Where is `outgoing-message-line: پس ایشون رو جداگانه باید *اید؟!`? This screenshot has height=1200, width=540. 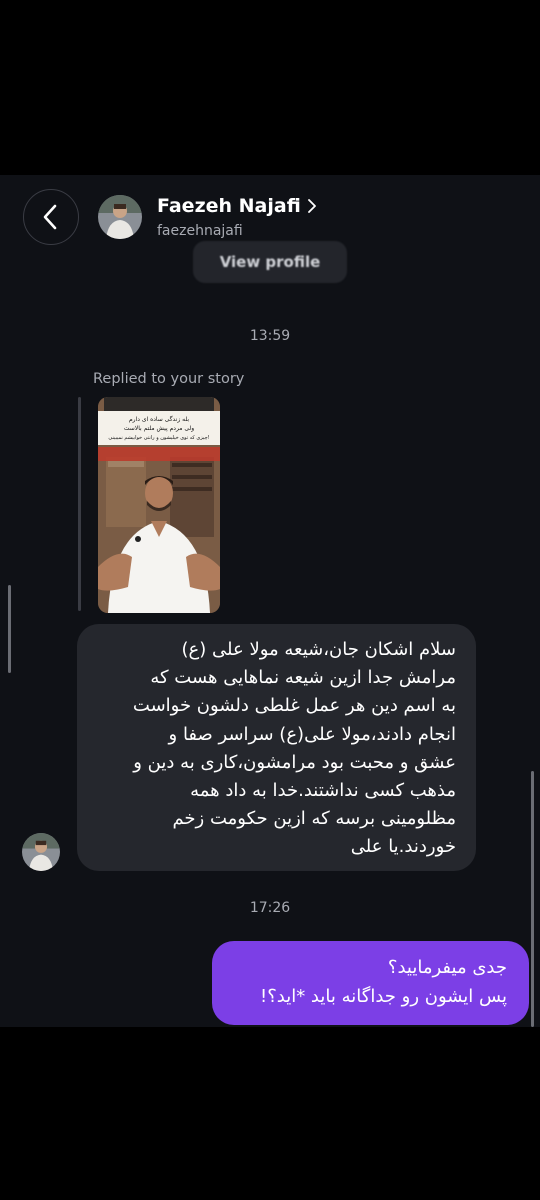
outgoing-message-line: پس ایشون رو جداگانه باید *اید؟! is located at coordinates (383, 996).